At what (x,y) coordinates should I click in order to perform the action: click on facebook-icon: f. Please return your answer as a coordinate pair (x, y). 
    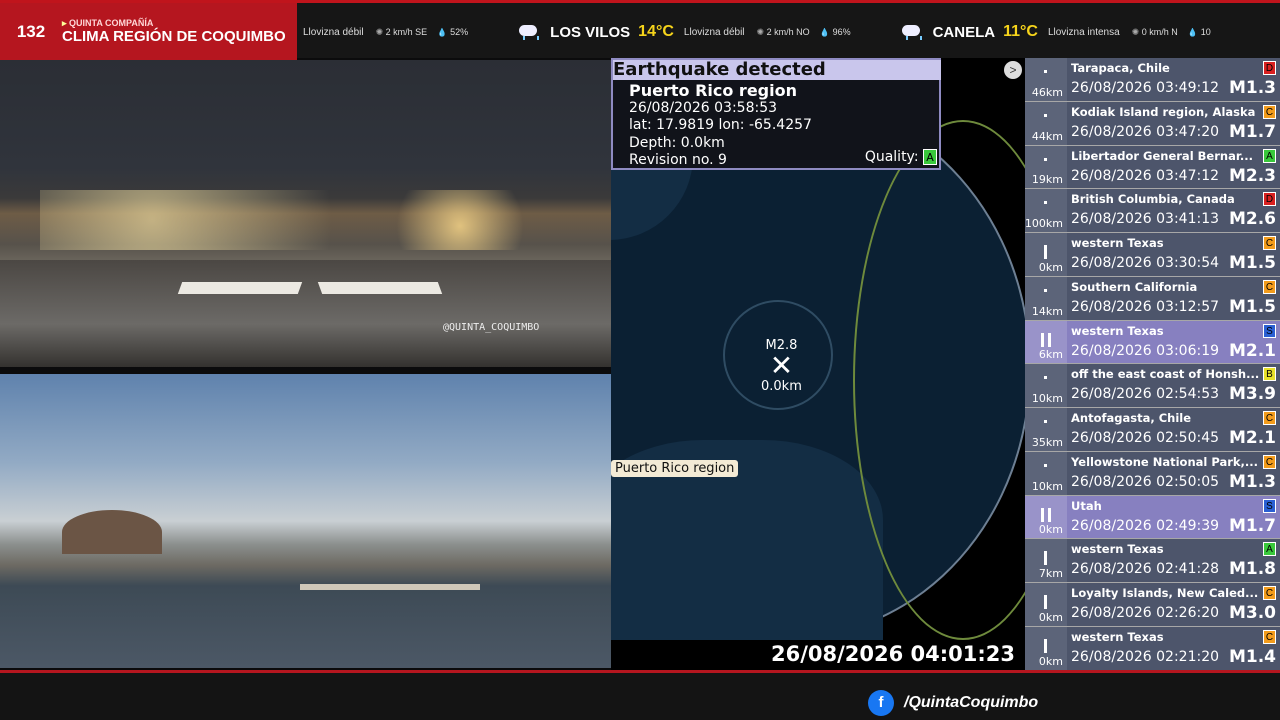
    Looking at the image, I should click on (881, 703).